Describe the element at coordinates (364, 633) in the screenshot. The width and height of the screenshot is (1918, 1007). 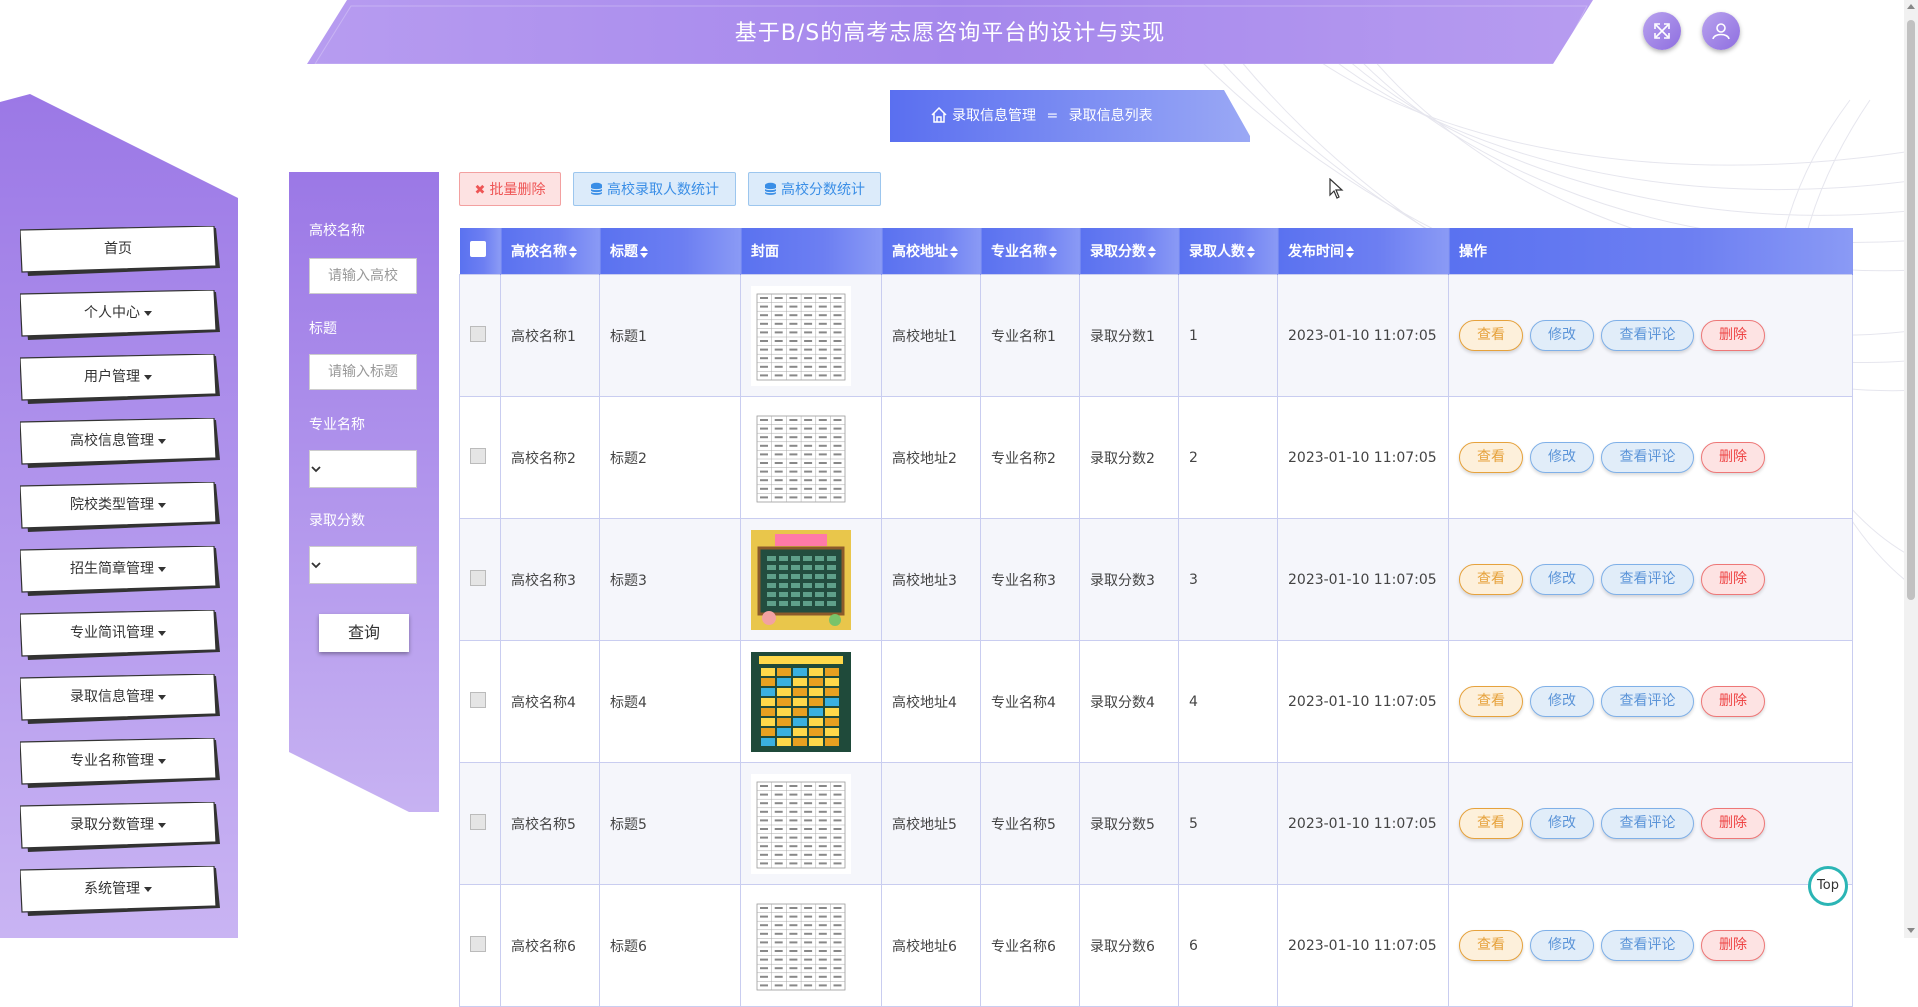
I see `query-button: 查询` at that location.